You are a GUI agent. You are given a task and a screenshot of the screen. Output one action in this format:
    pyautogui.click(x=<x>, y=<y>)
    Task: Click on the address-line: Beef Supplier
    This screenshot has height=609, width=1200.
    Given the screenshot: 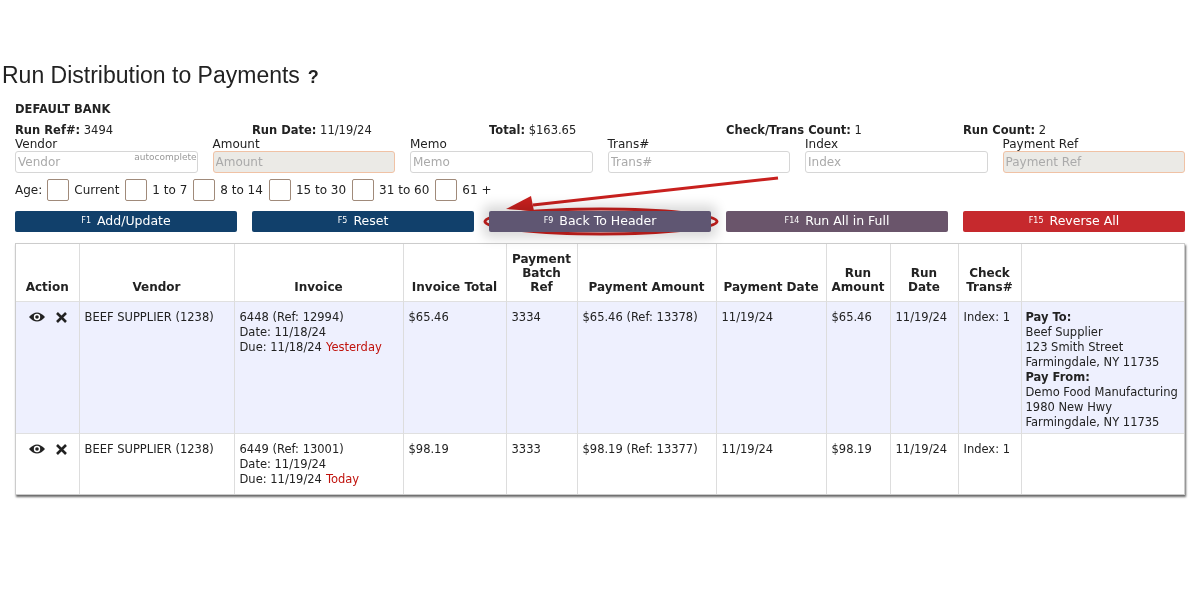 What is the action you would take?
    pyautogui.click(x=1064, y=333)
    